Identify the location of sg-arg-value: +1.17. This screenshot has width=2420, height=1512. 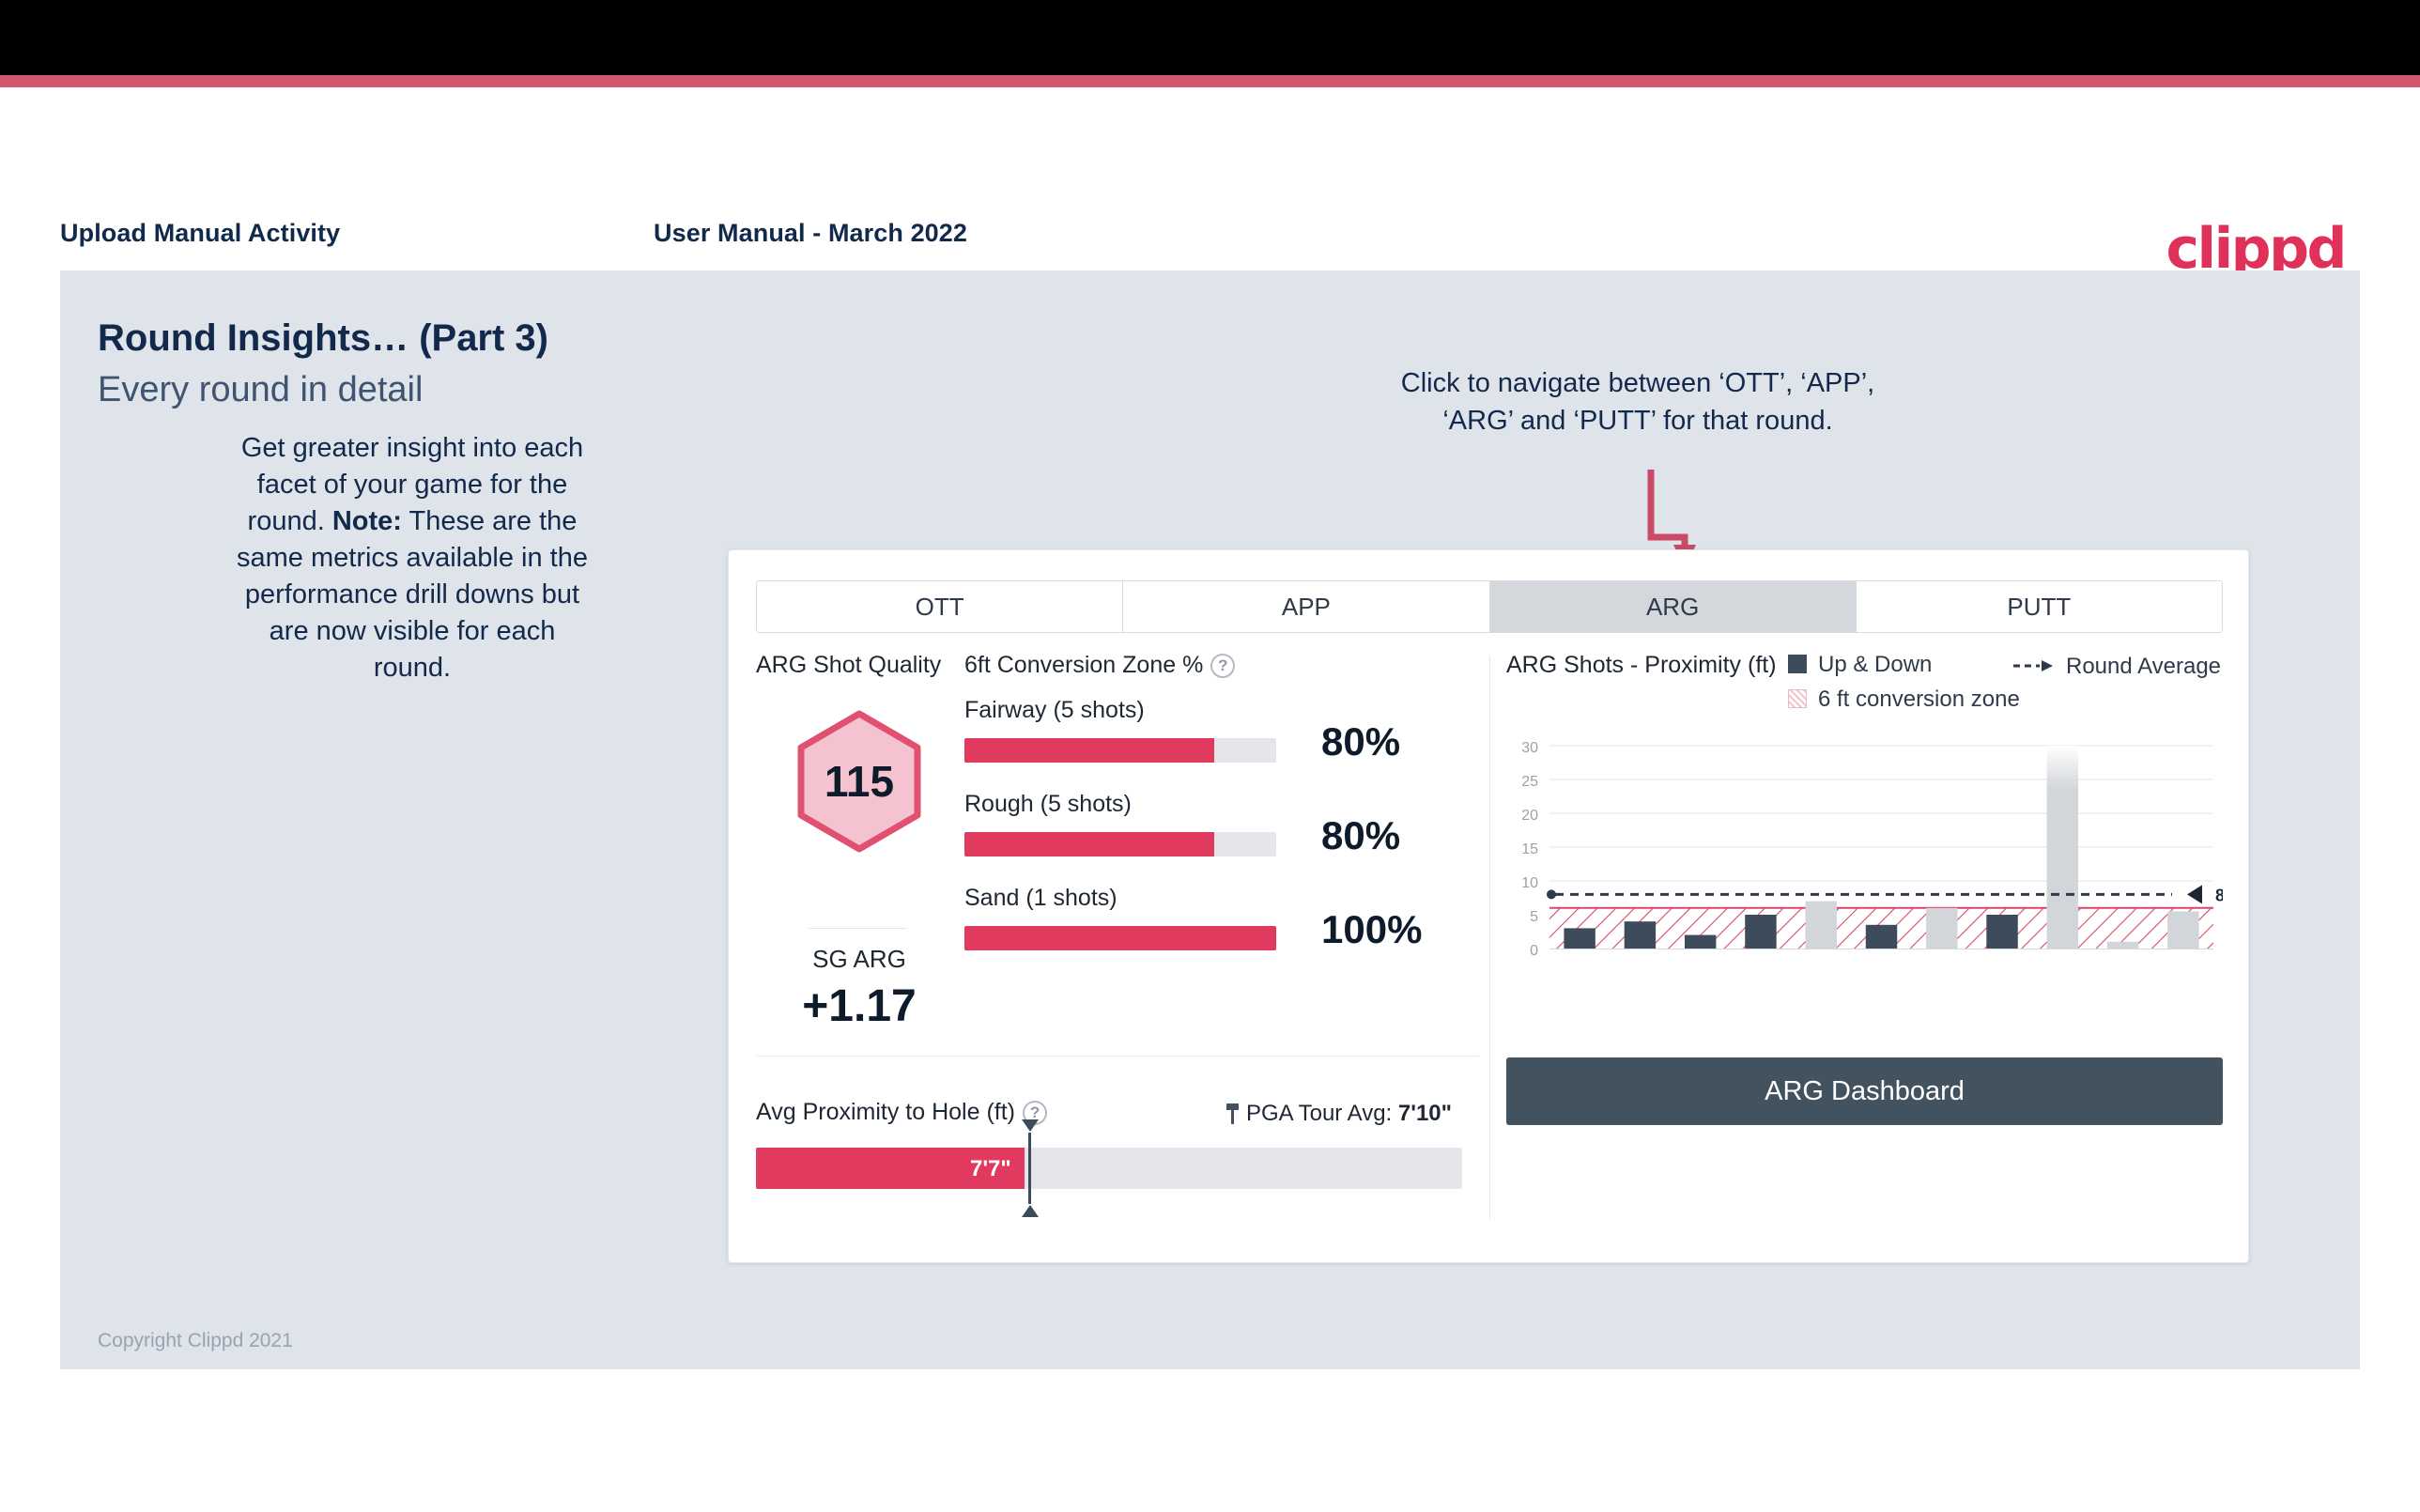
(859, 1006).